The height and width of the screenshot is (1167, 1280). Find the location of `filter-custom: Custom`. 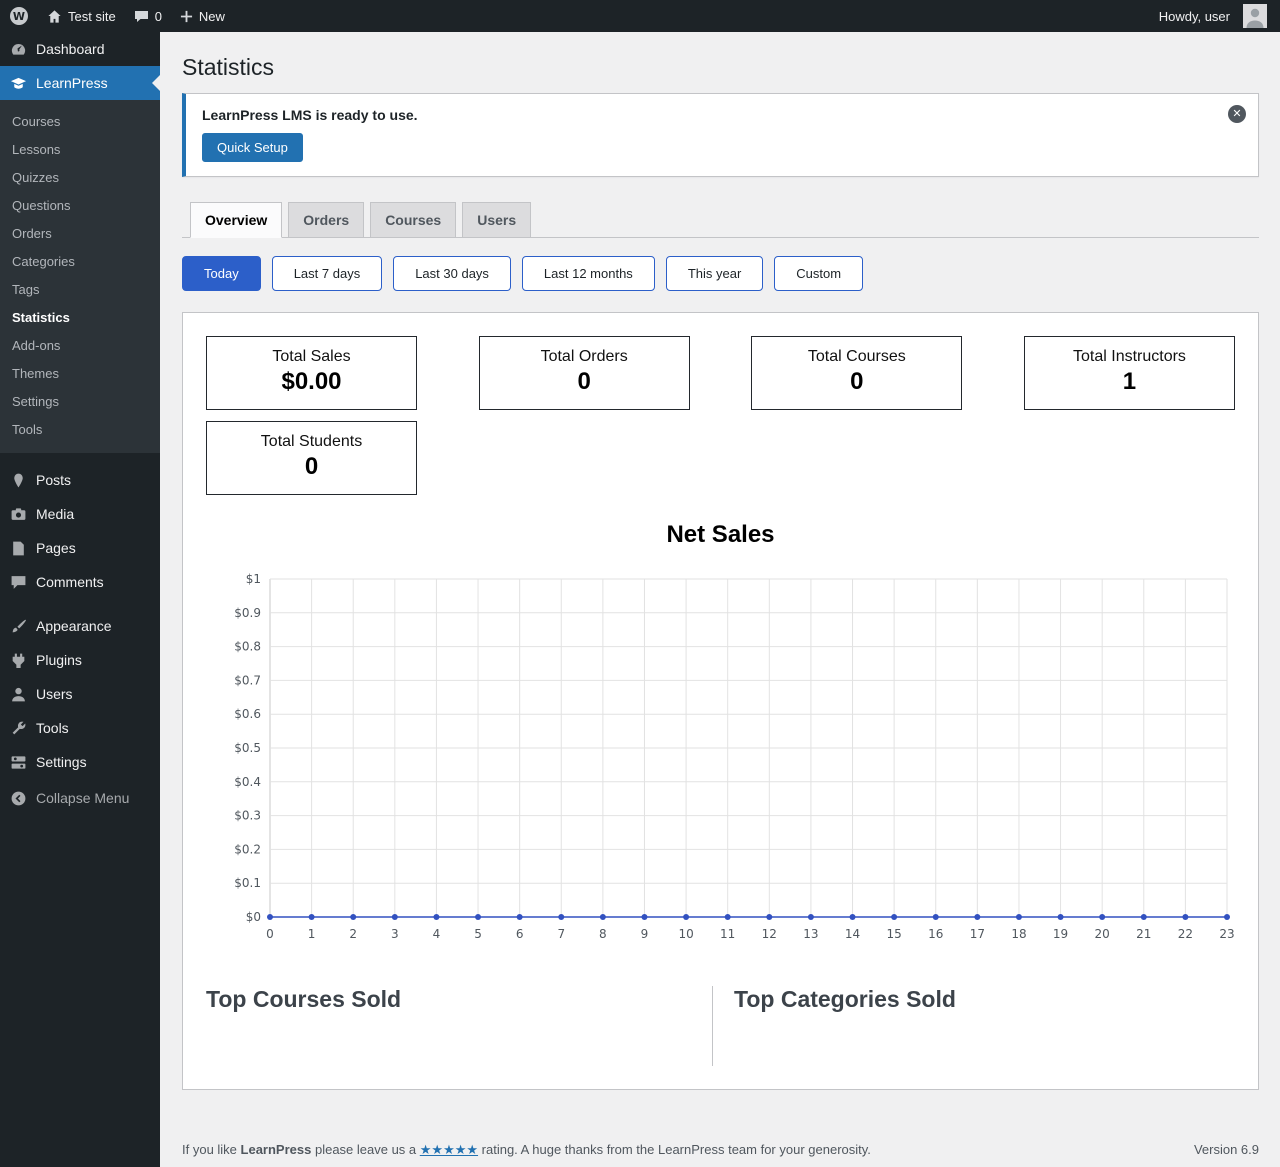

filter-custom: Custom is located at coordinates (819, 273).